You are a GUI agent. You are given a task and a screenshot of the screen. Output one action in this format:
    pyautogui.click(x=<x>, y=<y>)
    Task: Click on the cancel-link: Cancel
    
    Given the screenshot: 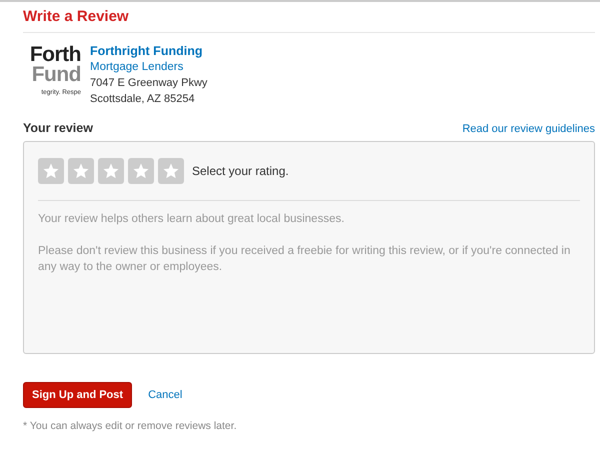 What is the action you would take?
    pyautogui.click(x=165, y=395)
    